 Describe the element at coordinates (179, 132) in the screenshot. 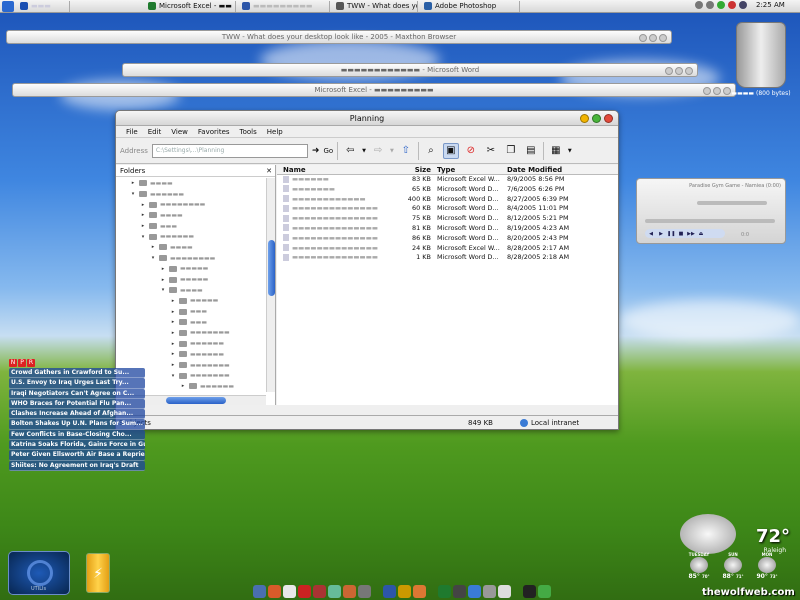

I see `menu-view: View` at that location.